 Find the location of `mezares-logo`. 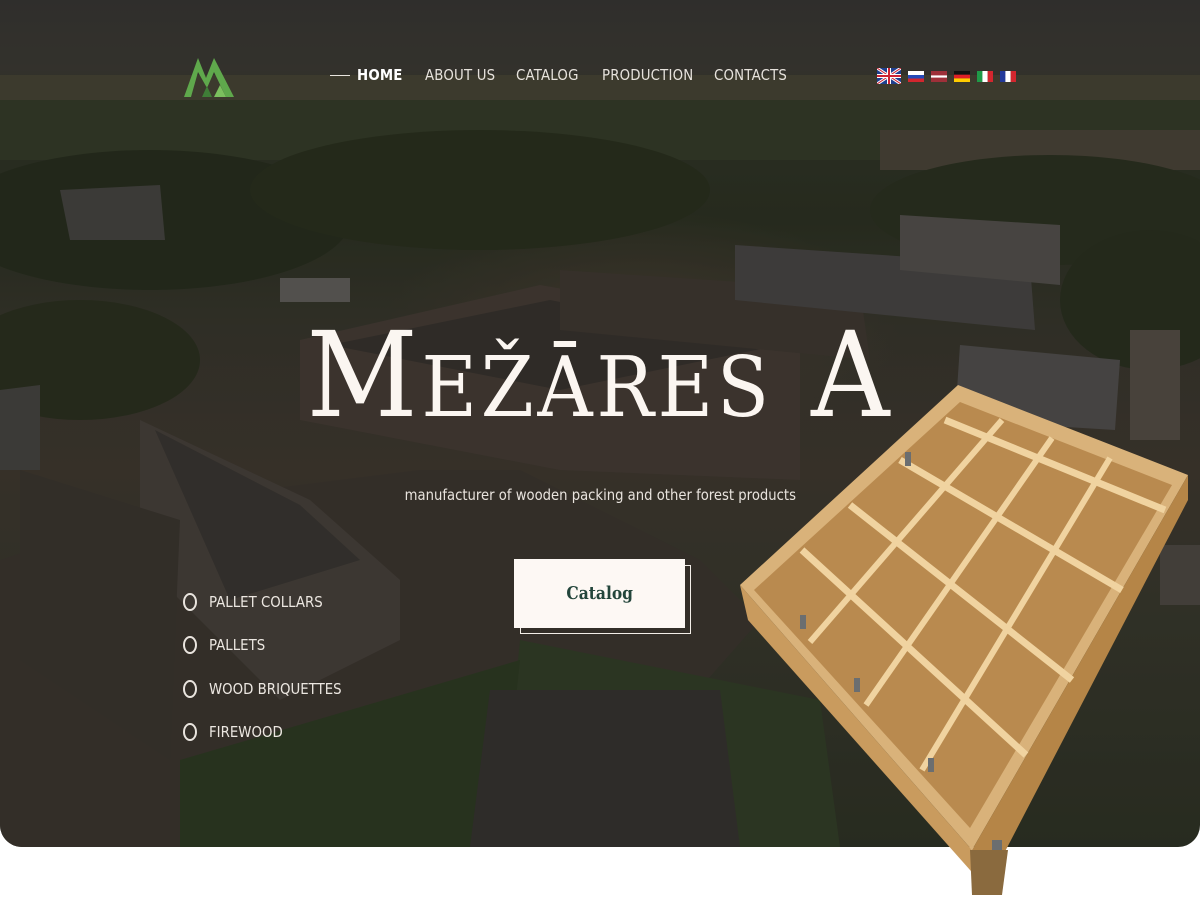

mezares-logo is located at coordinates (209, 76).